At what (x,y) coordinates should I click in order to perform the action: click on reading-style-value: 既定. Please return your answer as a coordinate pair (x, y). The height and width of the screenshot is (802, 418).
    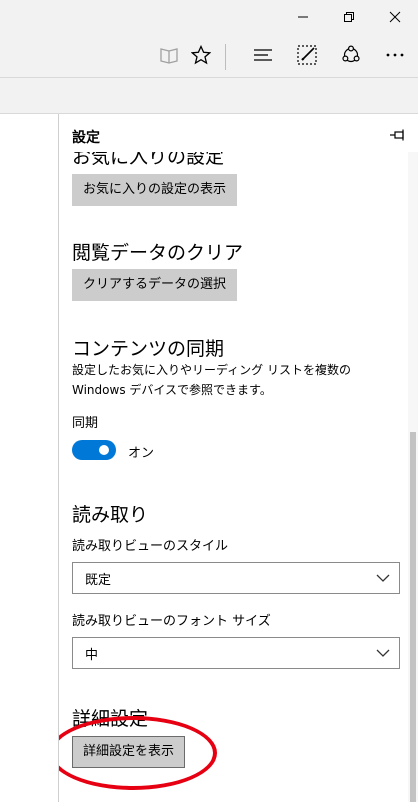
    Looking at the image, I should click on (98, 580).